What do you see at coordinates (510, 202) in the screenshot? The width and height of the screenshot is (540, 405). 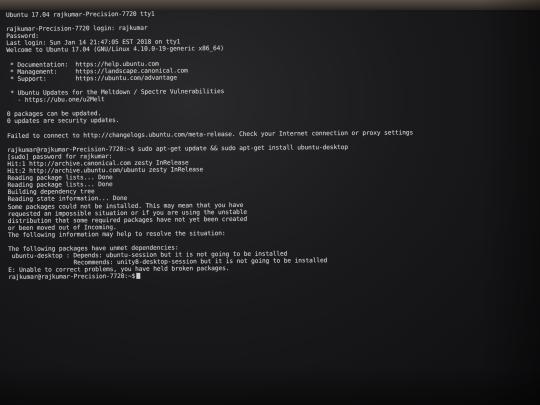 I see `screen-vignette-right` at bounding box center [510, 202].